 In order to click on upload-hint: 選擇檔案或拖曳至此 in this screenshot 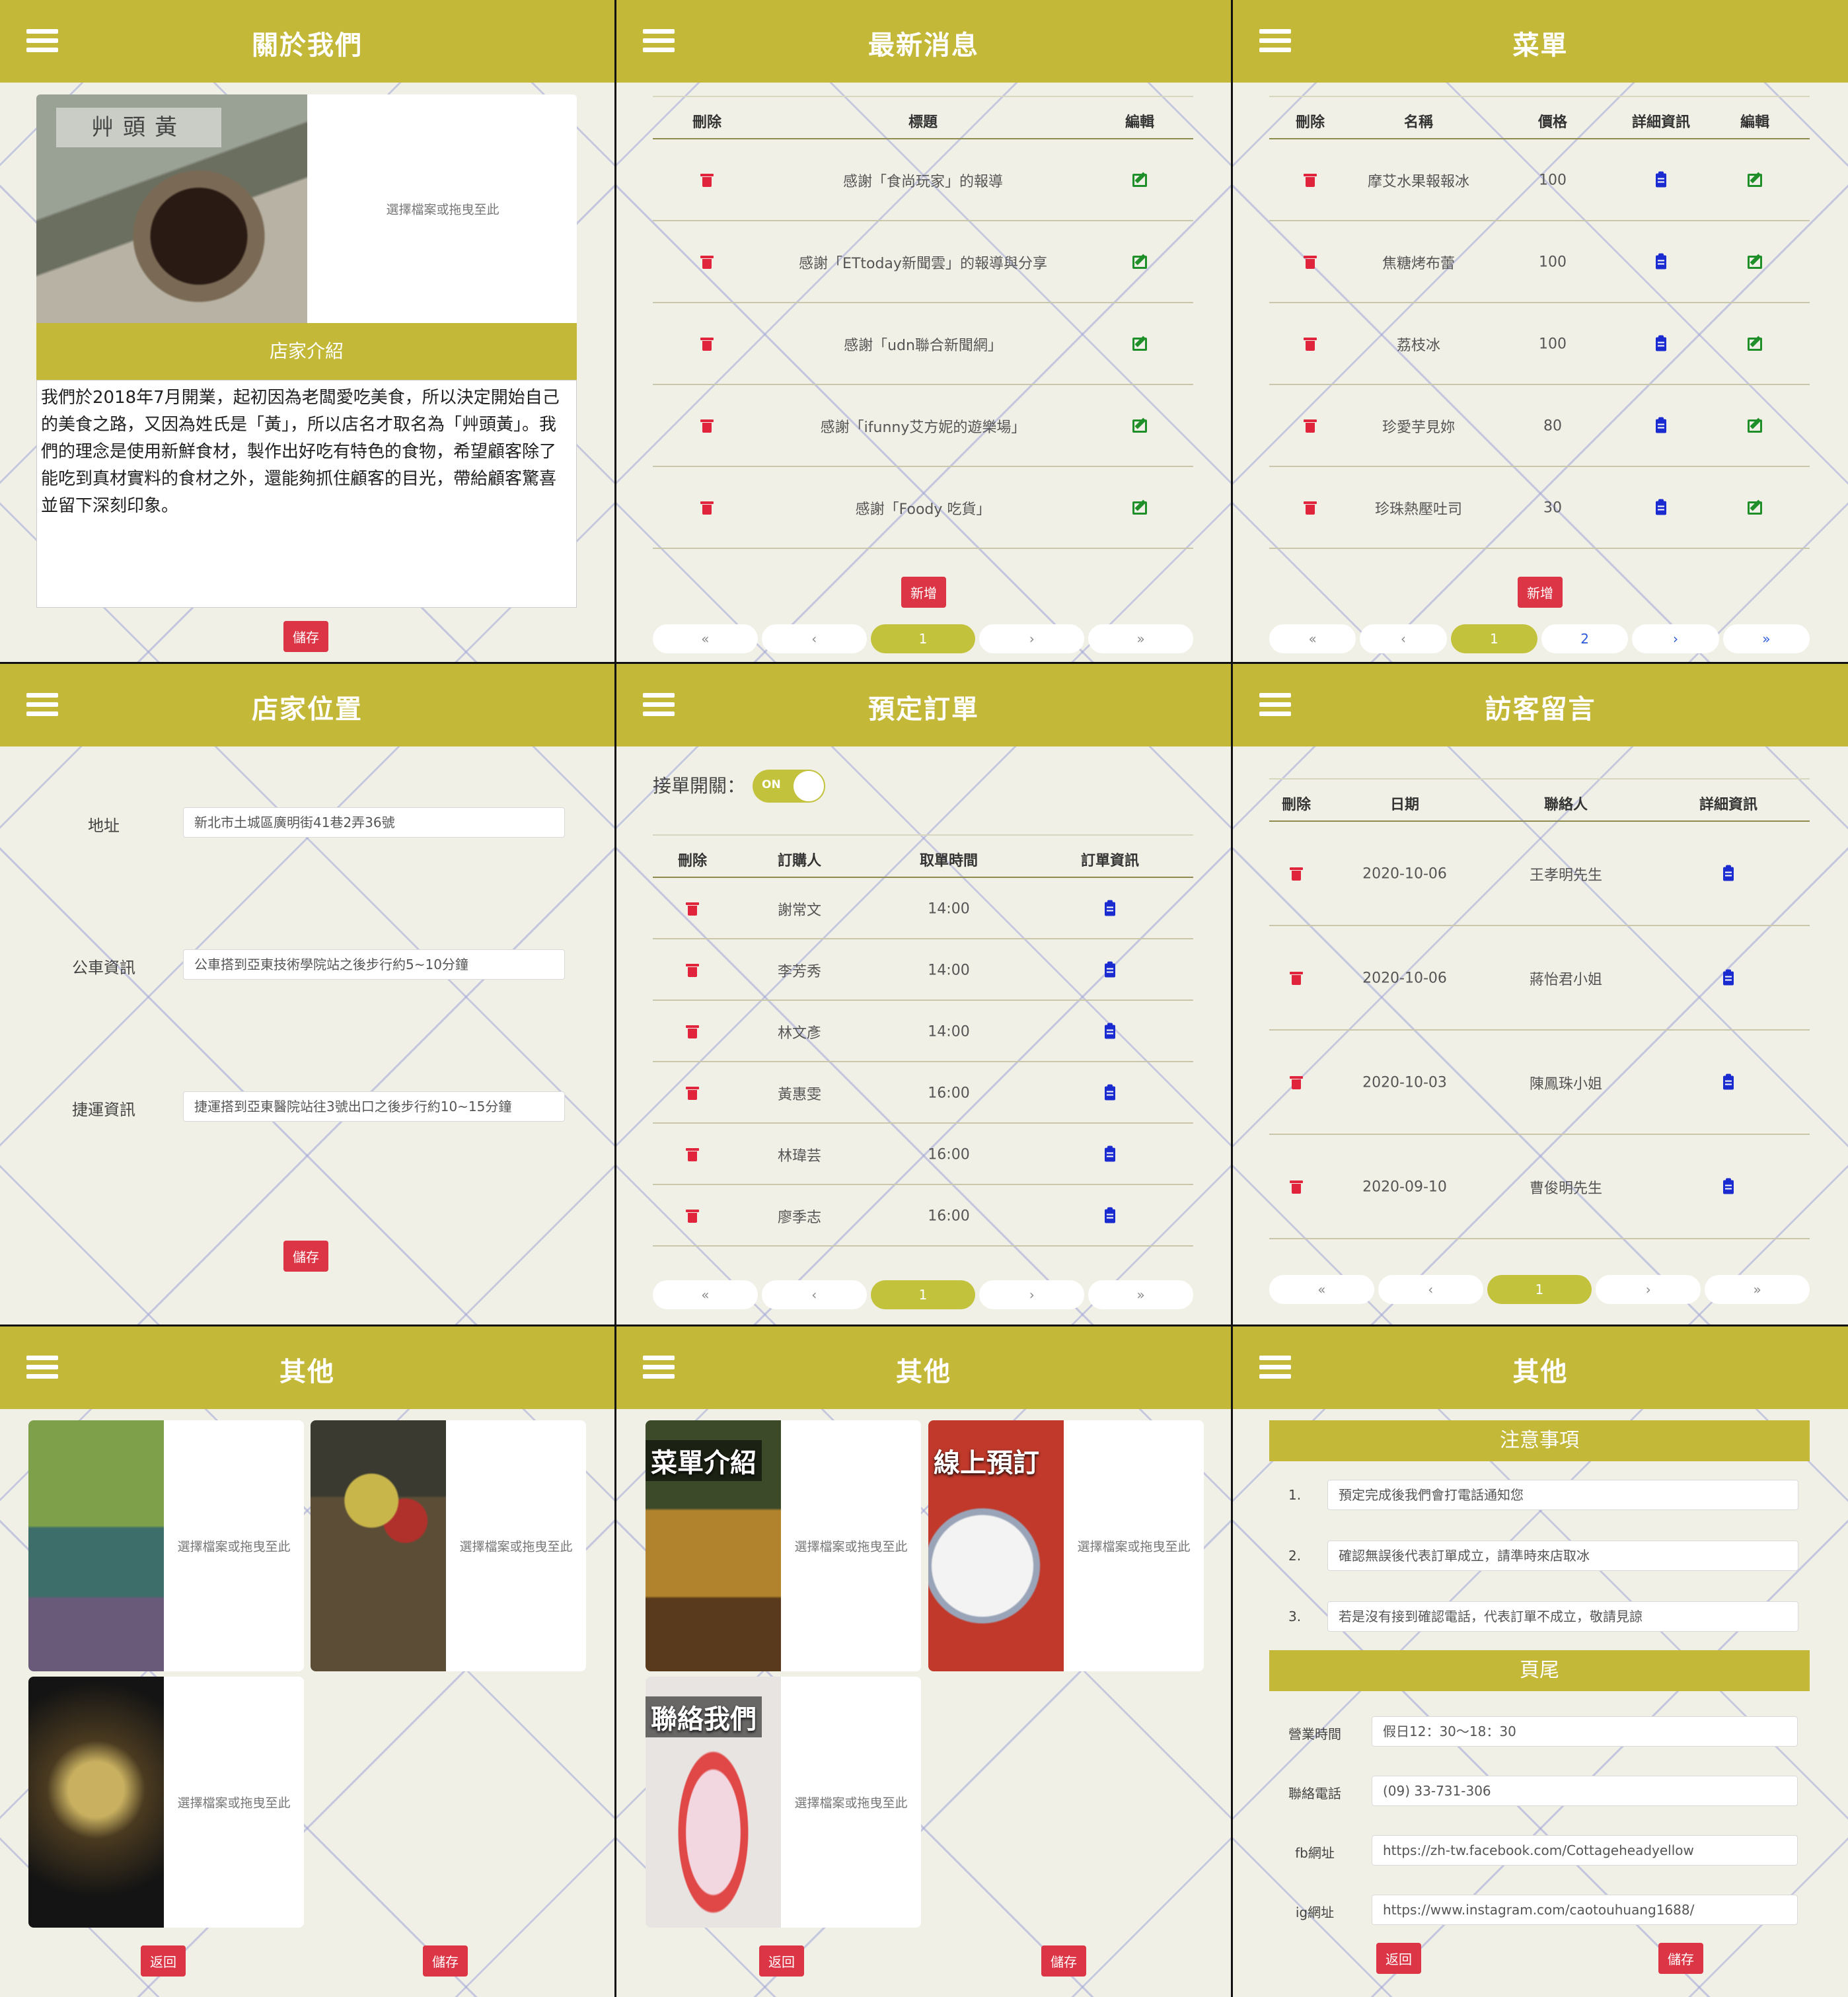, I will do `click(234, 1803)`.